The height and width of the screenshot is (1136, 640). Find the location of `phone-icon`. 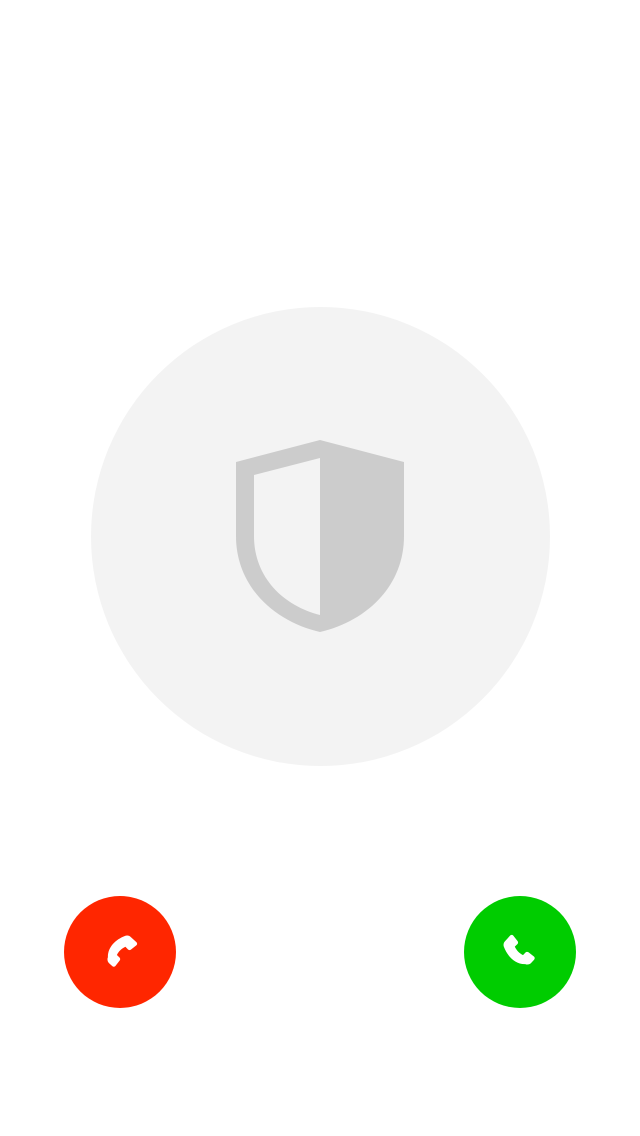

phone-icon is located at coordinates (519, 949).